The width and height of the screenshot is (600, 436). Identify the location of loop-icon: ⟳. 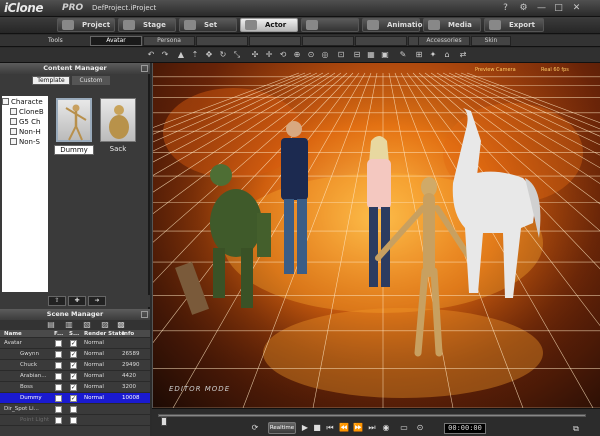
(255, 428).